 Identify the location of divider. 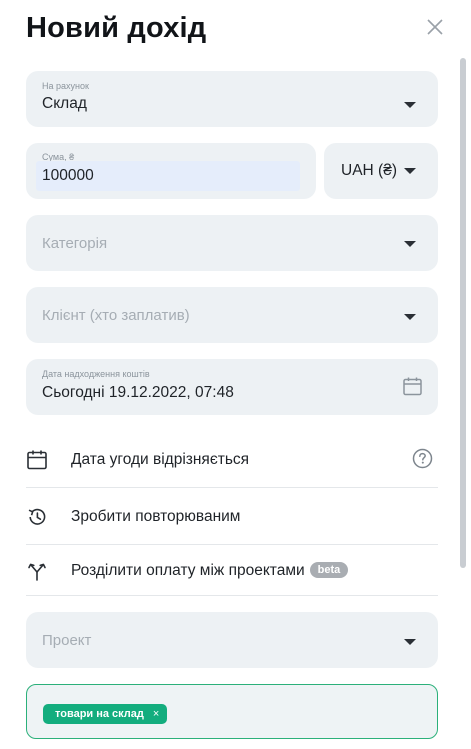
(232, 595).